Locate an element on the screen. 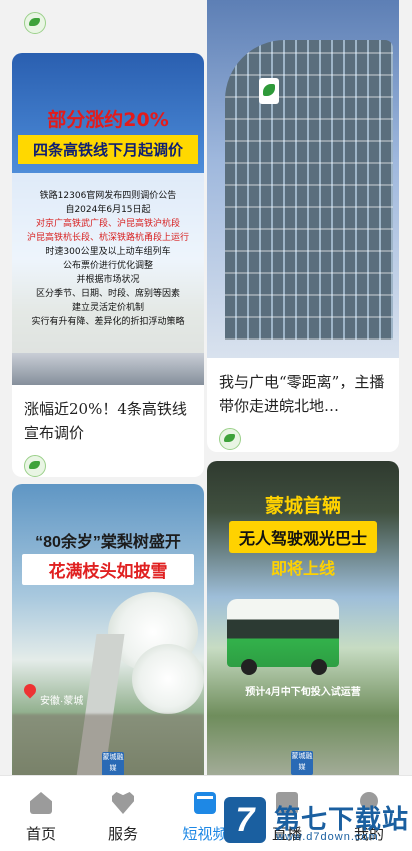  thumbnail-subheadline: 花满枝头如披雪 is located at coordinates (108, 569).